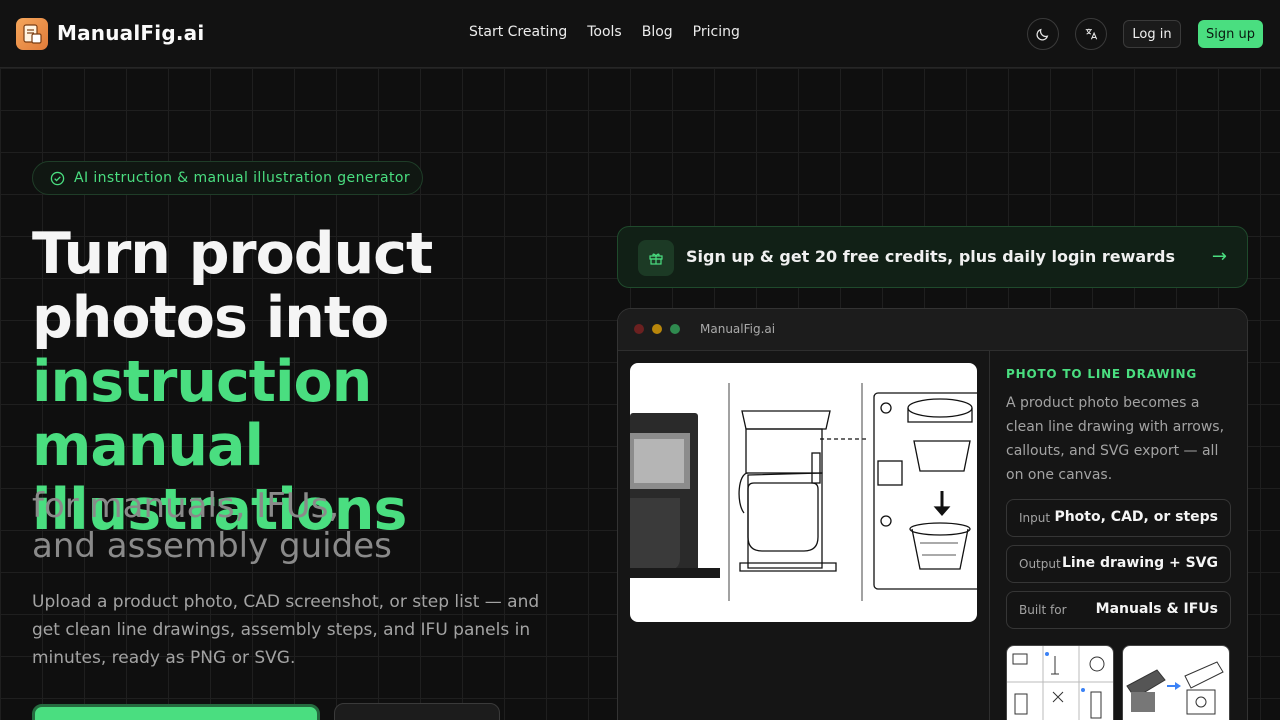 This screenshot has height=720, width=1280. What do you see at coordinates (989, 535) in the screenshot?
I see `panel-divider` at bounding box center [989, 535].